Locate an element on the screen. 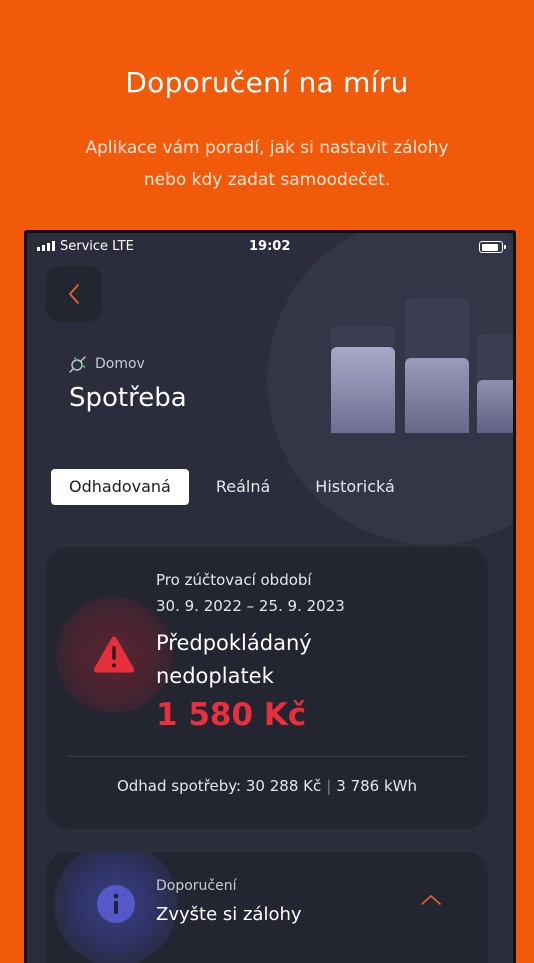  tab-historicka: Historická is located at coordinates (354, 487).